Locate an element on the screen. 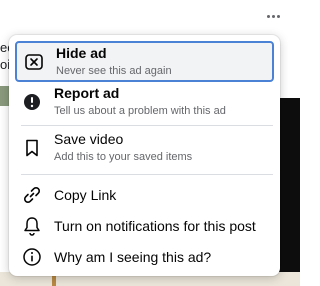 This screenshot has width=320, height=286. menu-item-title: Report ad is located at coordinates (87, 93).